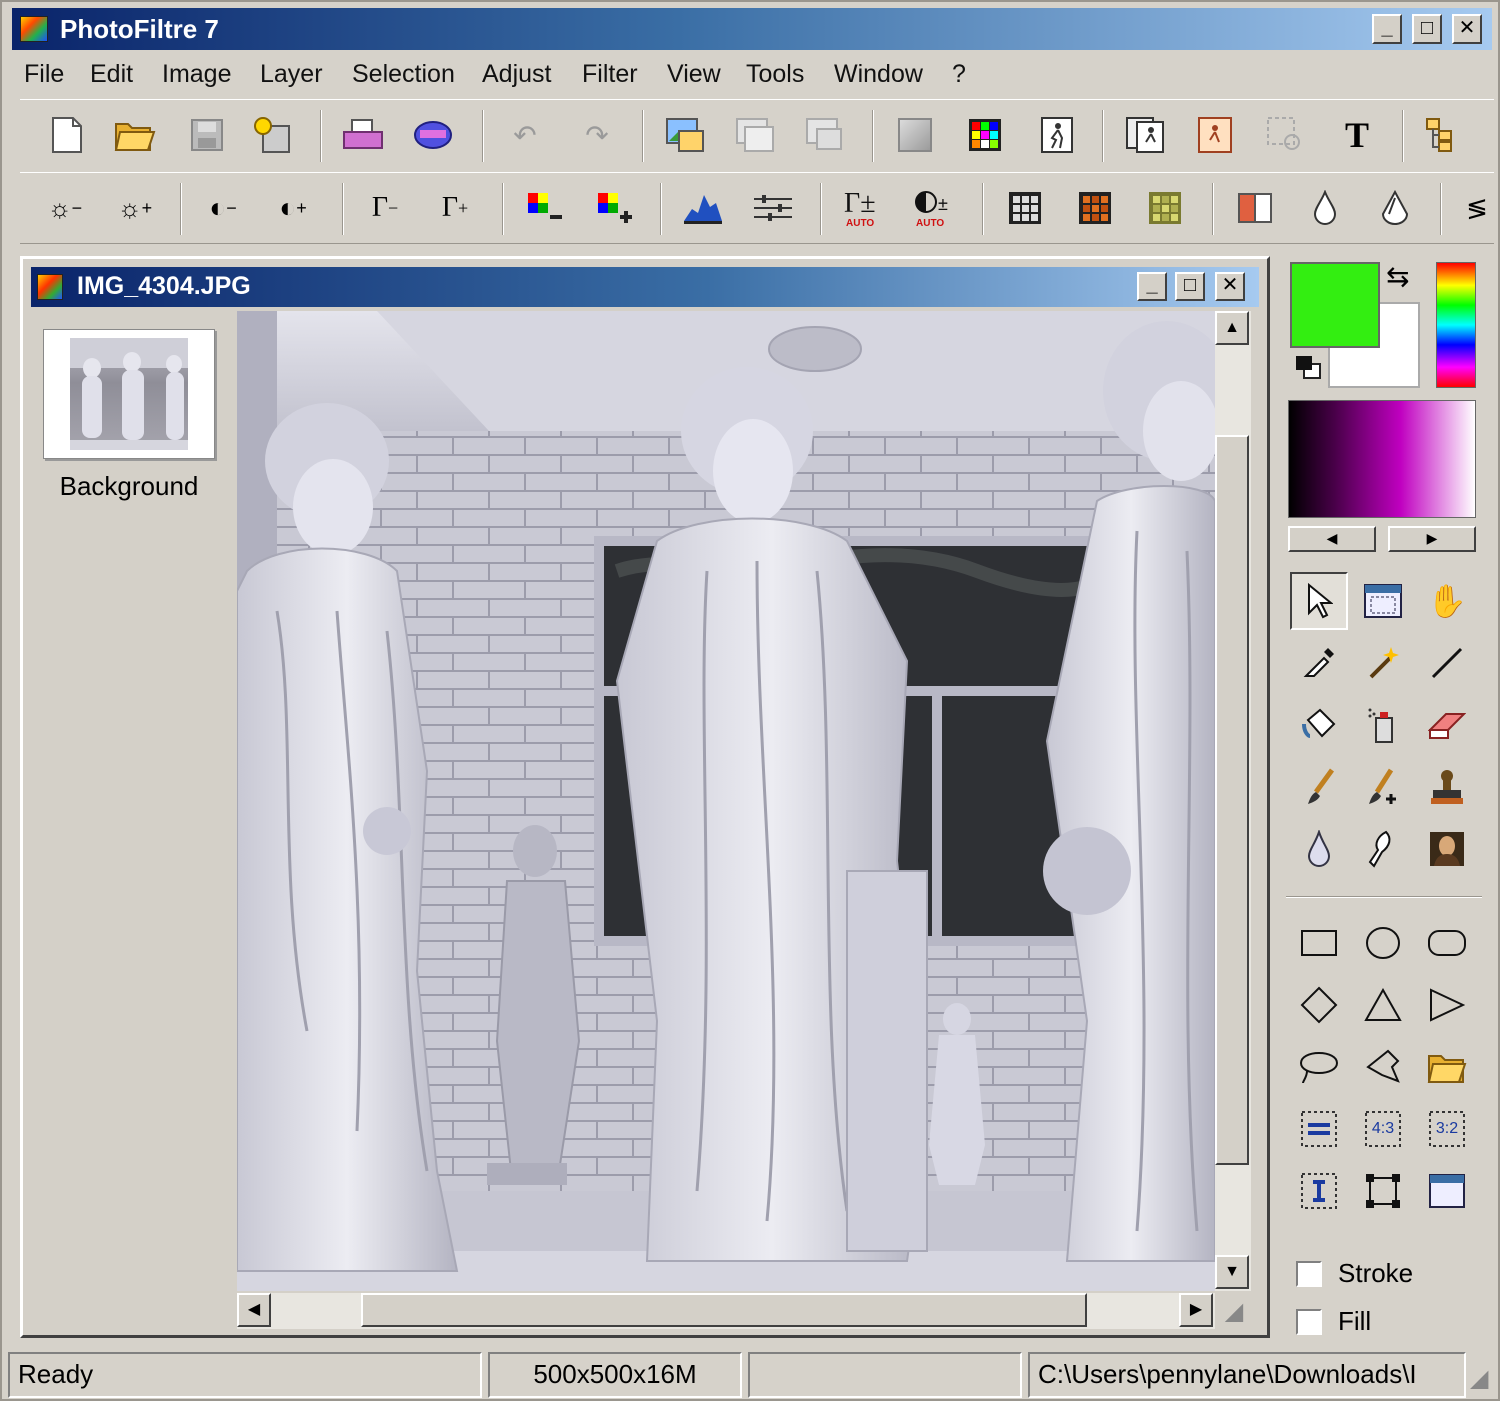 The image size is (1500, 1401). I want to click on scroll-left-button: ◀, so click(254, 1310).